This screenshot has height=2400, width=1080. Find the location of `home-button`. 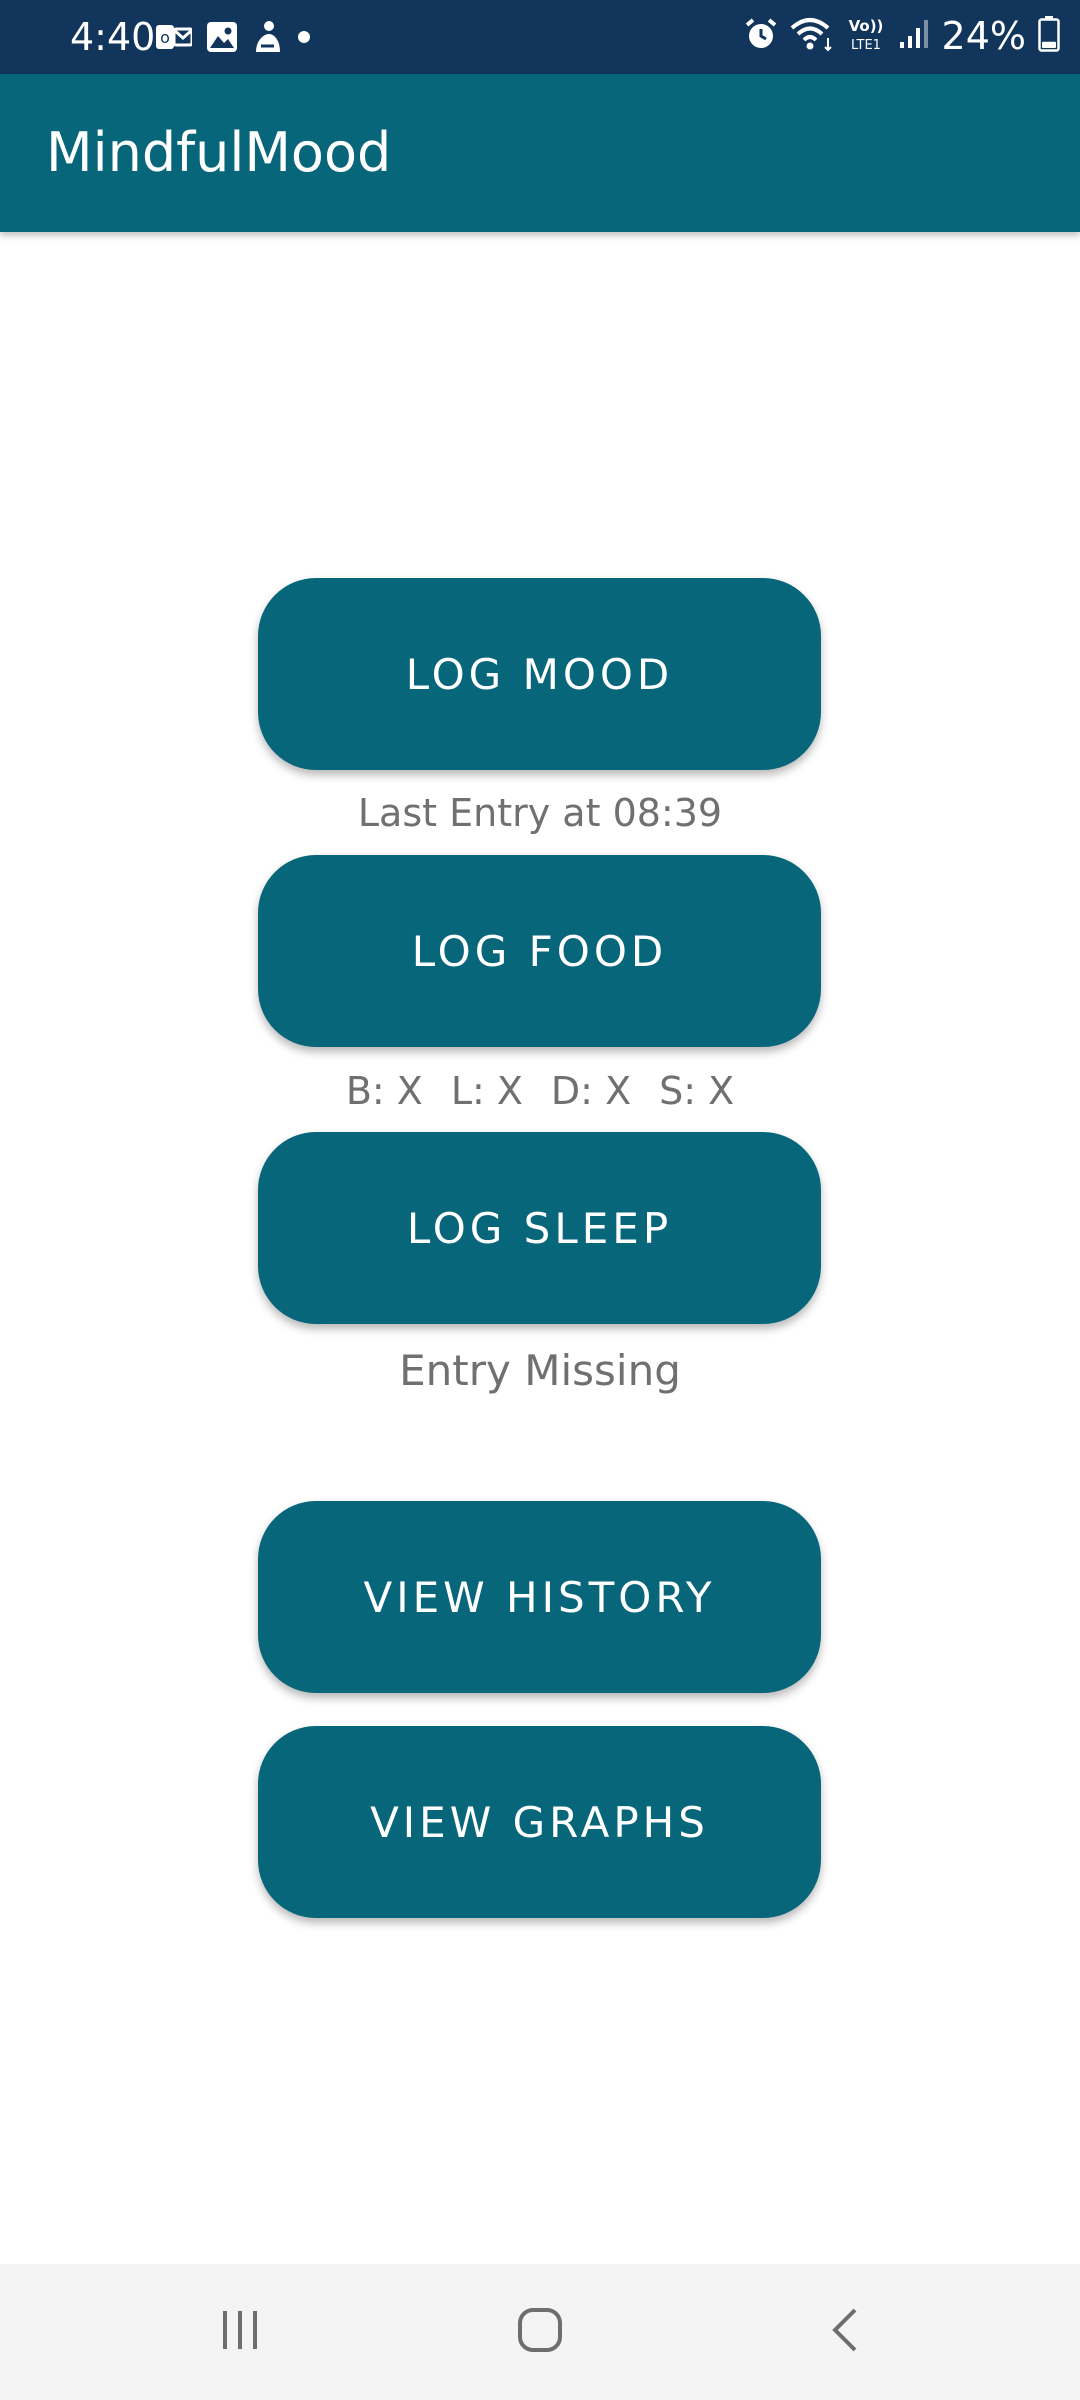

home-button is located at coordinates (540, 2332).